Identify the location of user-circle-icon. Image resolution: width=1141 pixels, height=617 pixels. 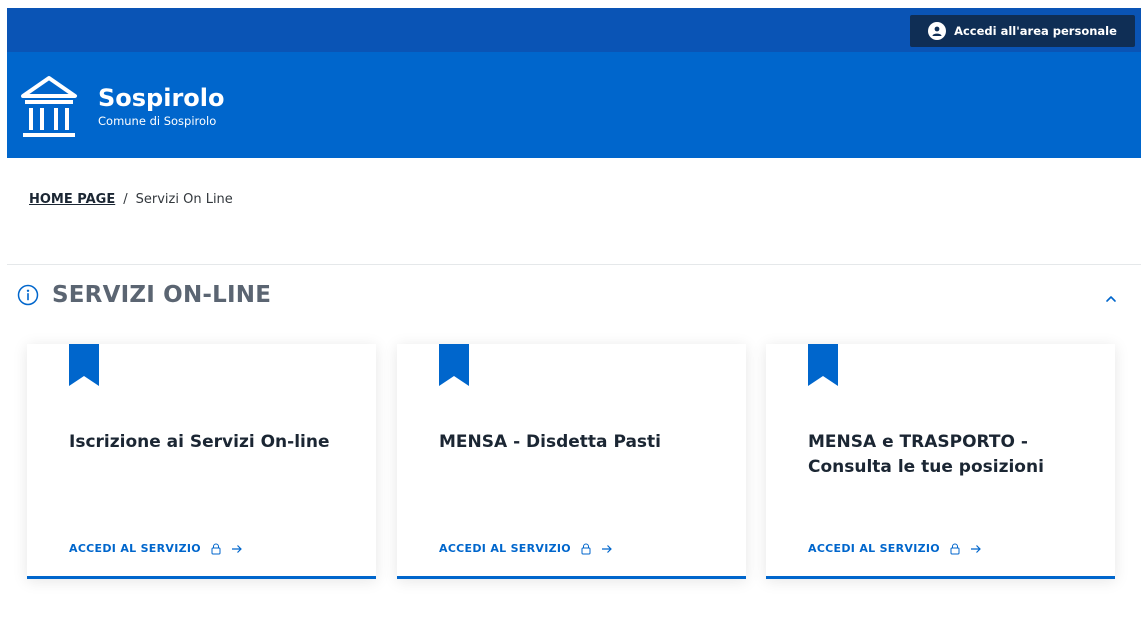
(937, 31).